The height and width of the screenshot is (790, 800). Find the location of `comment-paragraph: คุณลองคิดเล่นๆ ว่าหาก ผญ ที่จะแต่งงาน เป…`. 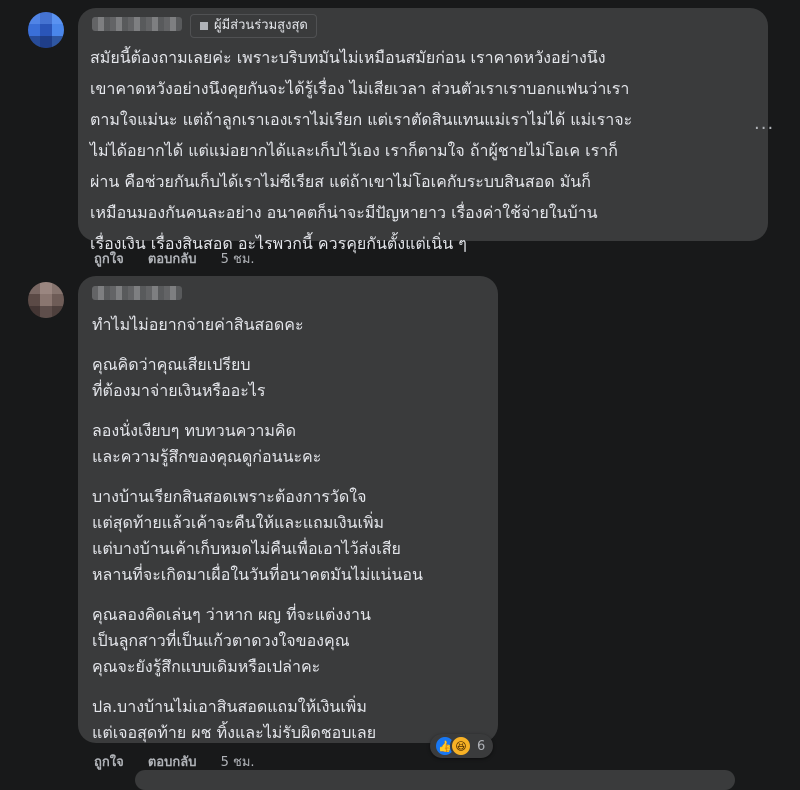

comment-paragraph: คุณลองคิดเล่นๆ ว่าหาก ผญ ที่จะแต่งงาน เป… is located at coordinates (292, 641).